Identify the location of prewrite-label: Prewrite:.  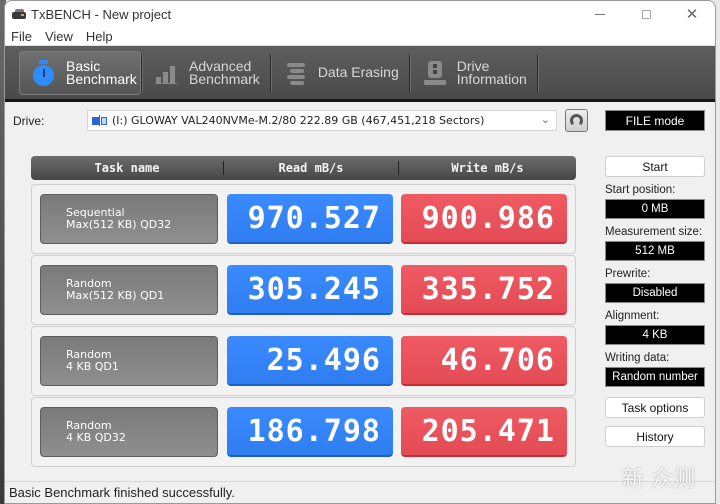
(628, 274).